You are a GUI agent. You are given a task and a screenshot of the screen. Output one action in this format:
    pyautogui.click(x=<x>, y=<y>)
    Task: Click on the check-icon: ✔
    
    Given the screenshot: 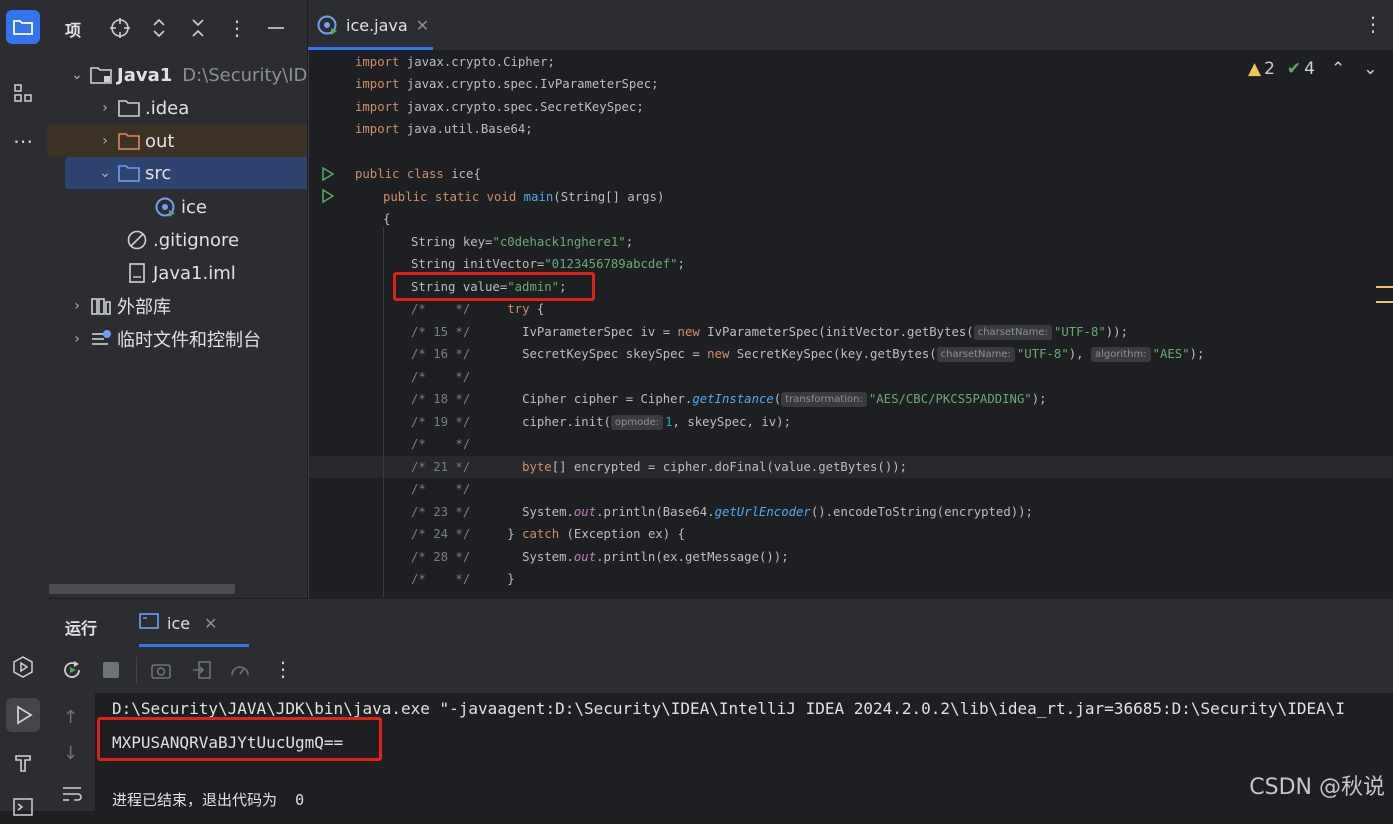 What is the action you would take?
    pyautogui.click(x=1294, y=69)
    